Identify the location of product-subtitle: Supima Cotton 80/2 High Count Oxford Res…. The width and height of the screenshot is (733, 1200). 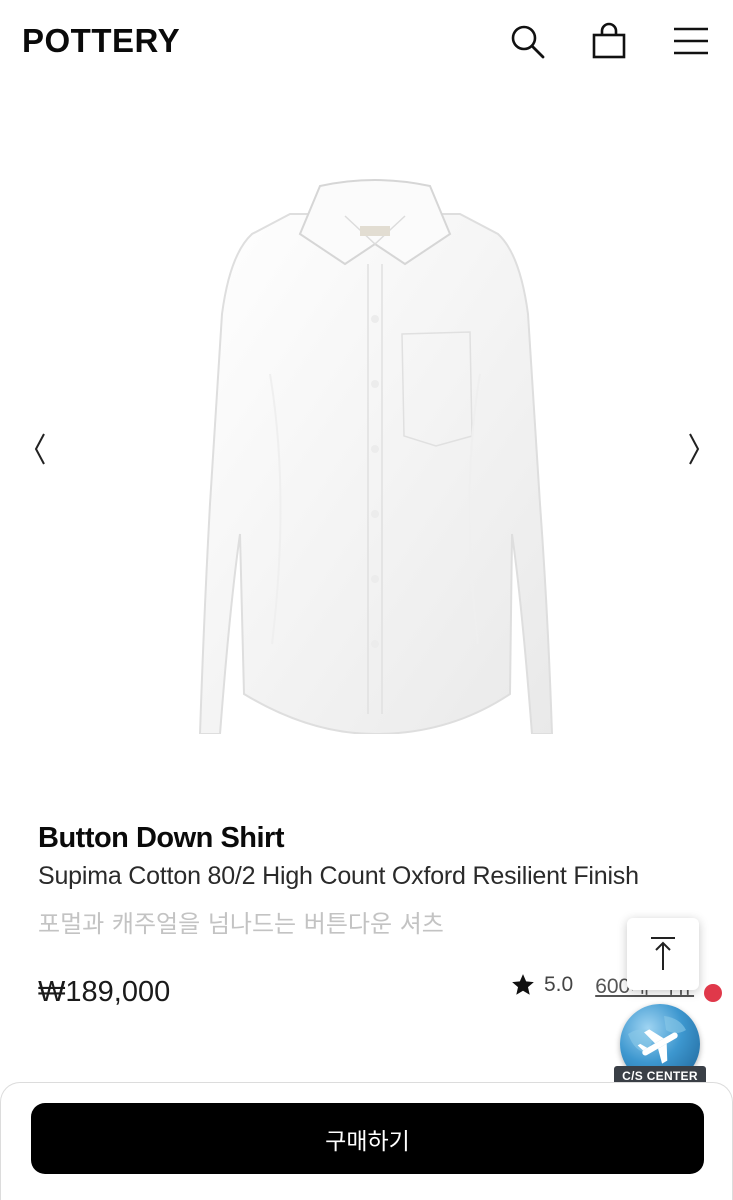
(338, 876).